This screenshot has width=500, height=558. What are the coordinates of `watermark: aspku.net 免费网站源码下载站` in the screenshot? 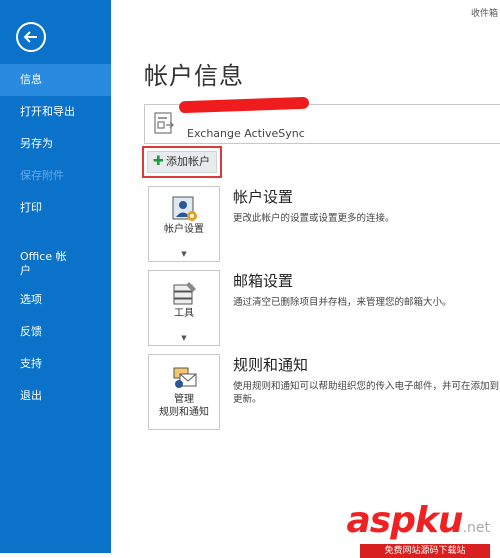 It's located at (418, 529).